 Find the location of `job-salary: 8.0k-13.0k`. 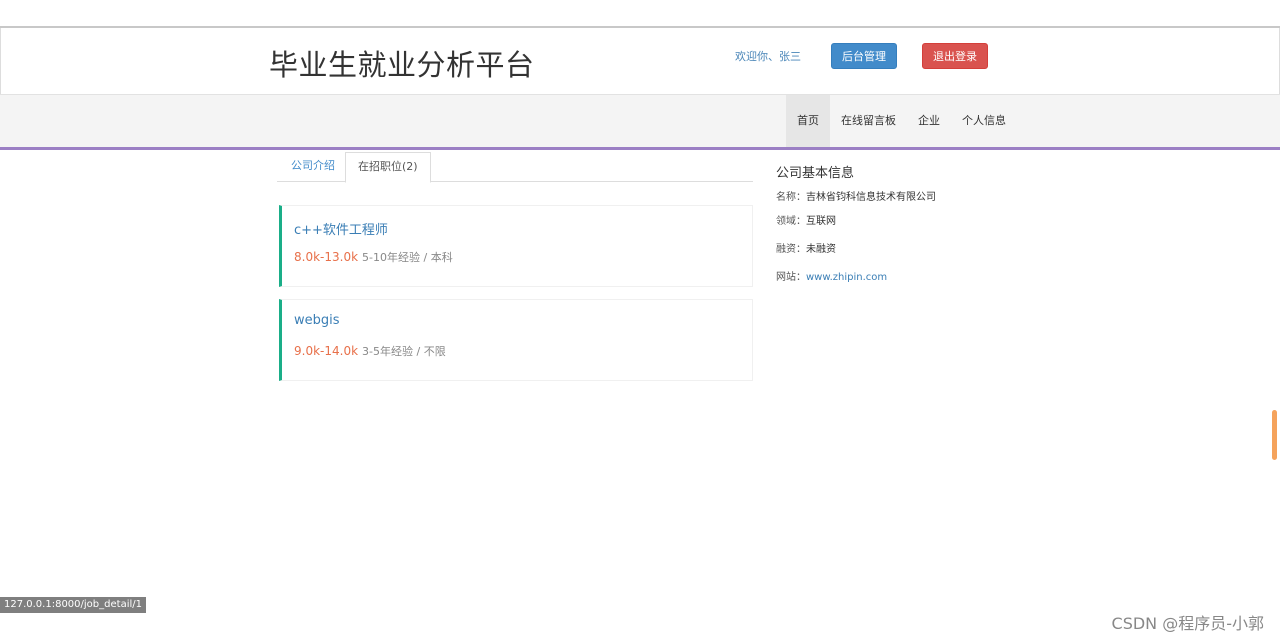

job-salary: 8.0k-13.0k is located at coordinates (326, 257).